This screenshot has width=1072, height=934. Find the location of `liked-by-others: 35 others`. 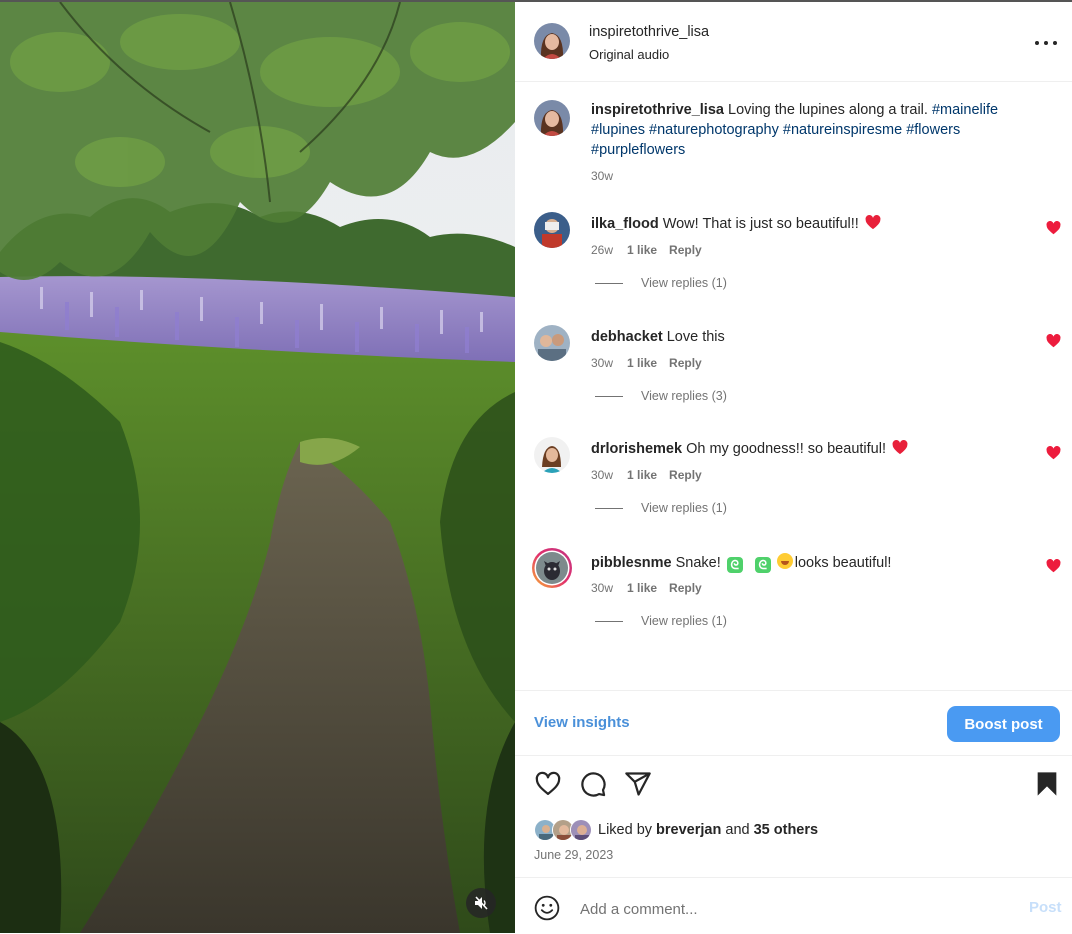

liked-by-others: 35 others is located at coordinates (786, 830).